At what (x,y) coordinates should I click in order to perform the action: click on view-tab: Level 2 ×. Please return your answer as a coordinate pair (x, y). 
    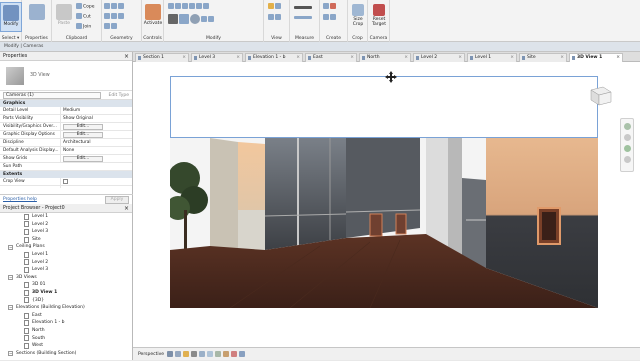
    Looking at the image, I should click on (439, 57).